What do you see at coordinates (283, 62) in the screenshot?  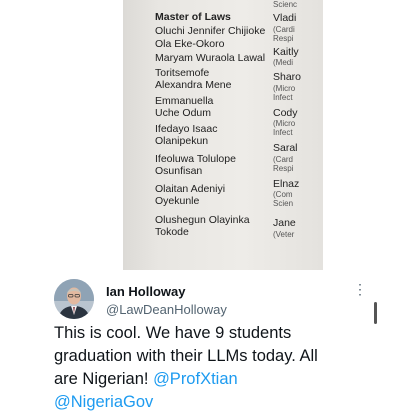 I see `right-column-text: (Medi` at bounding box center [283, 62].